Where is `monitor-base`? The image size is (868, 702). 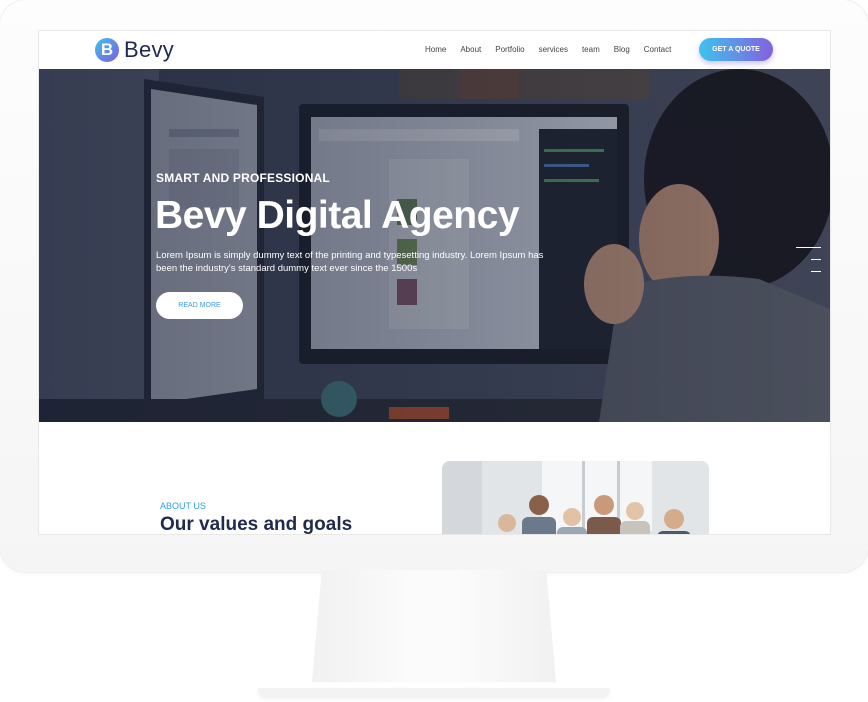 monitor-base is located at coordinates (434, 693).